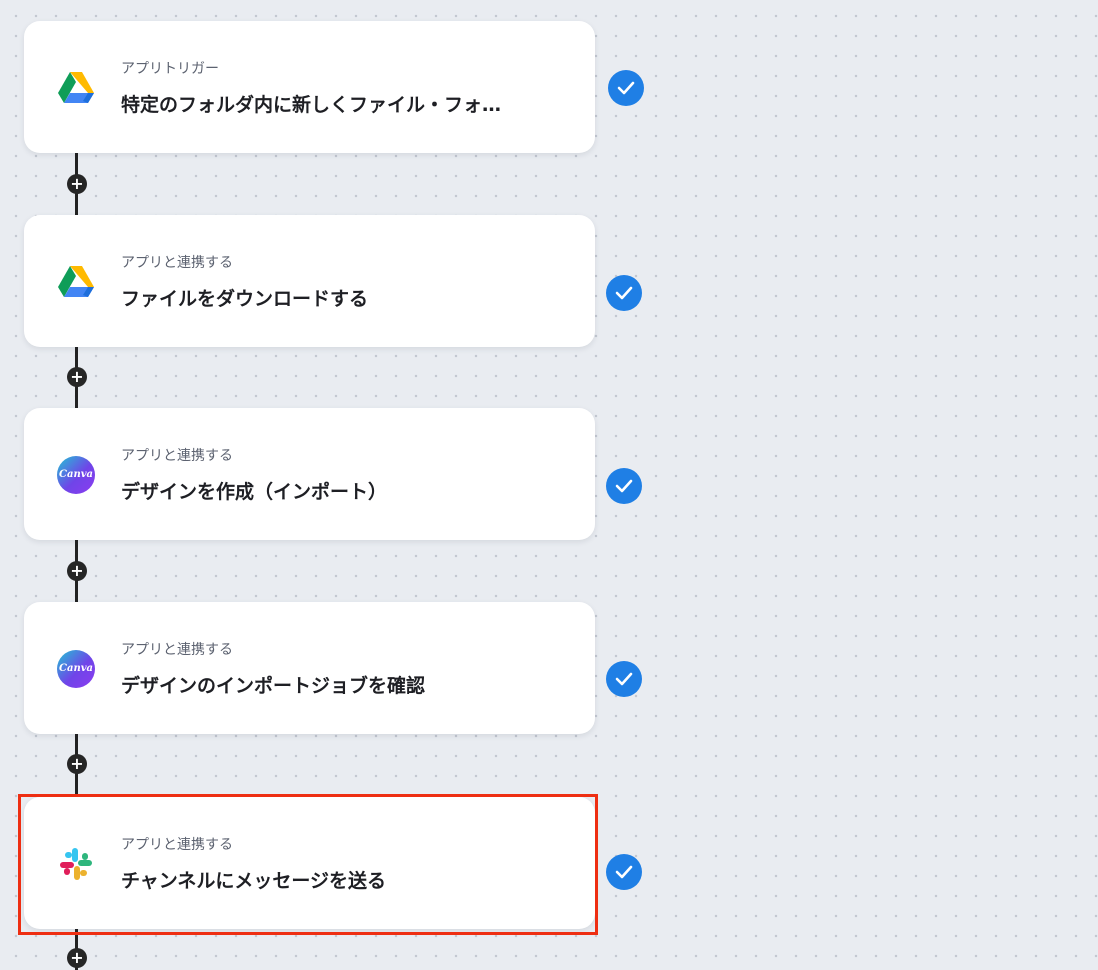 This screenshot has height=970, width=1098. I want to click on flow-step-card: Canva アプリと連携する デザインを作成（インポート）, so click(309, 474).